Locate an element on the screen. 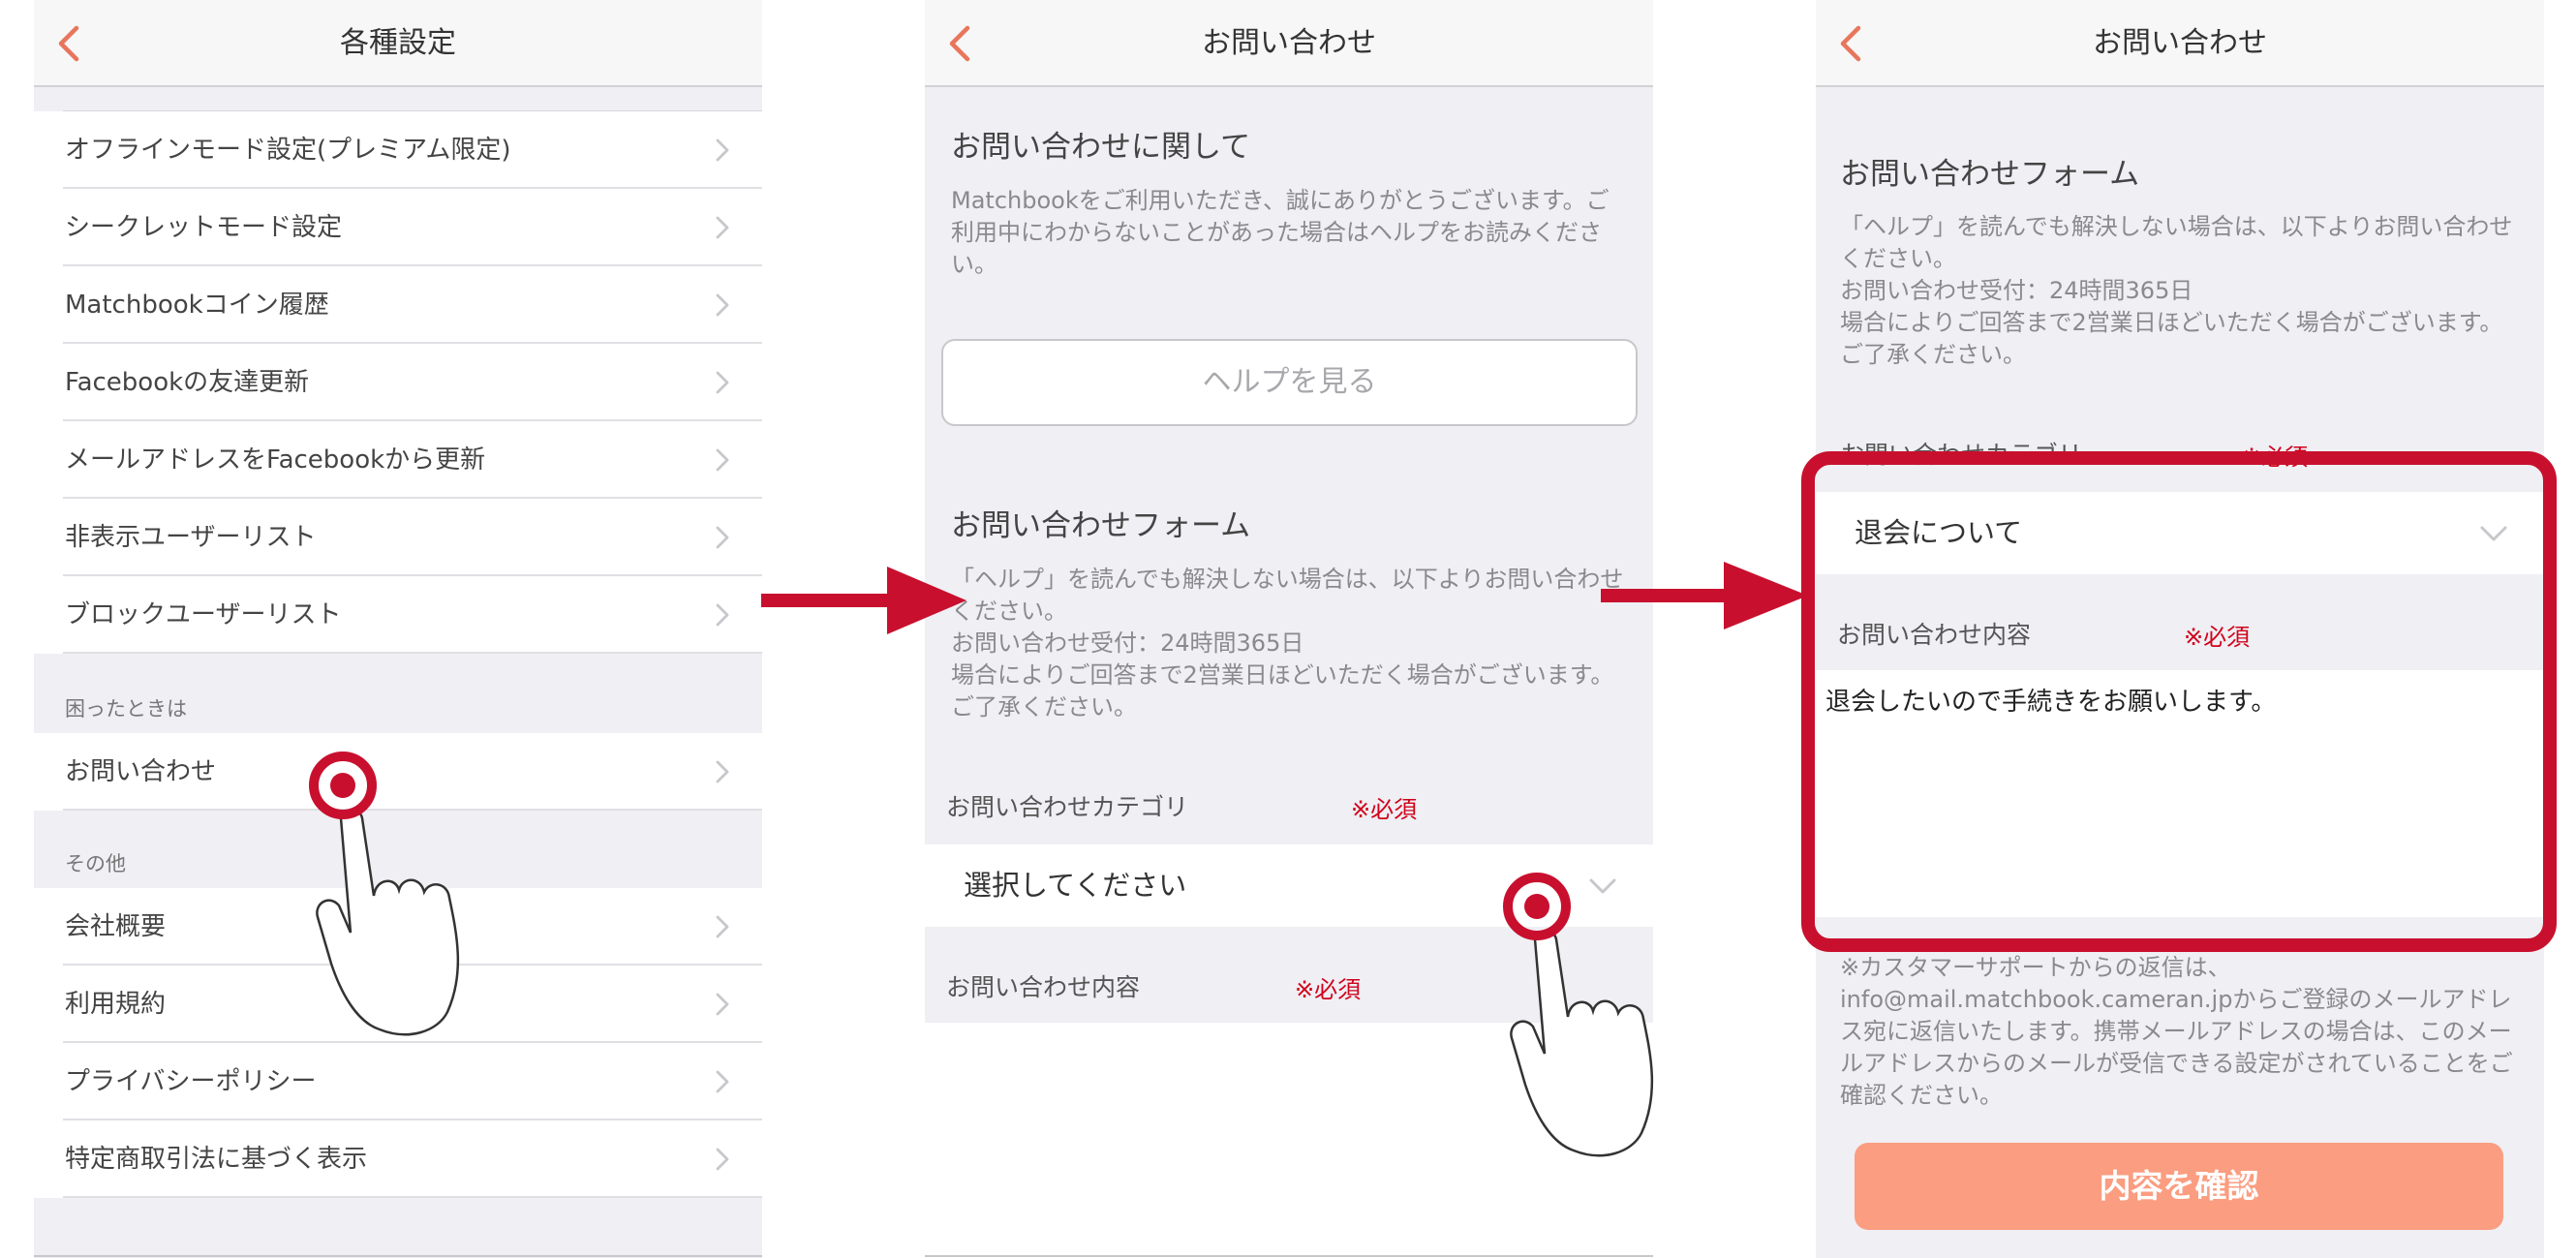 This screenshot has width=2576, height=1258. list-item-label: シークレットモード設定 is located at coordinates (204, 227).